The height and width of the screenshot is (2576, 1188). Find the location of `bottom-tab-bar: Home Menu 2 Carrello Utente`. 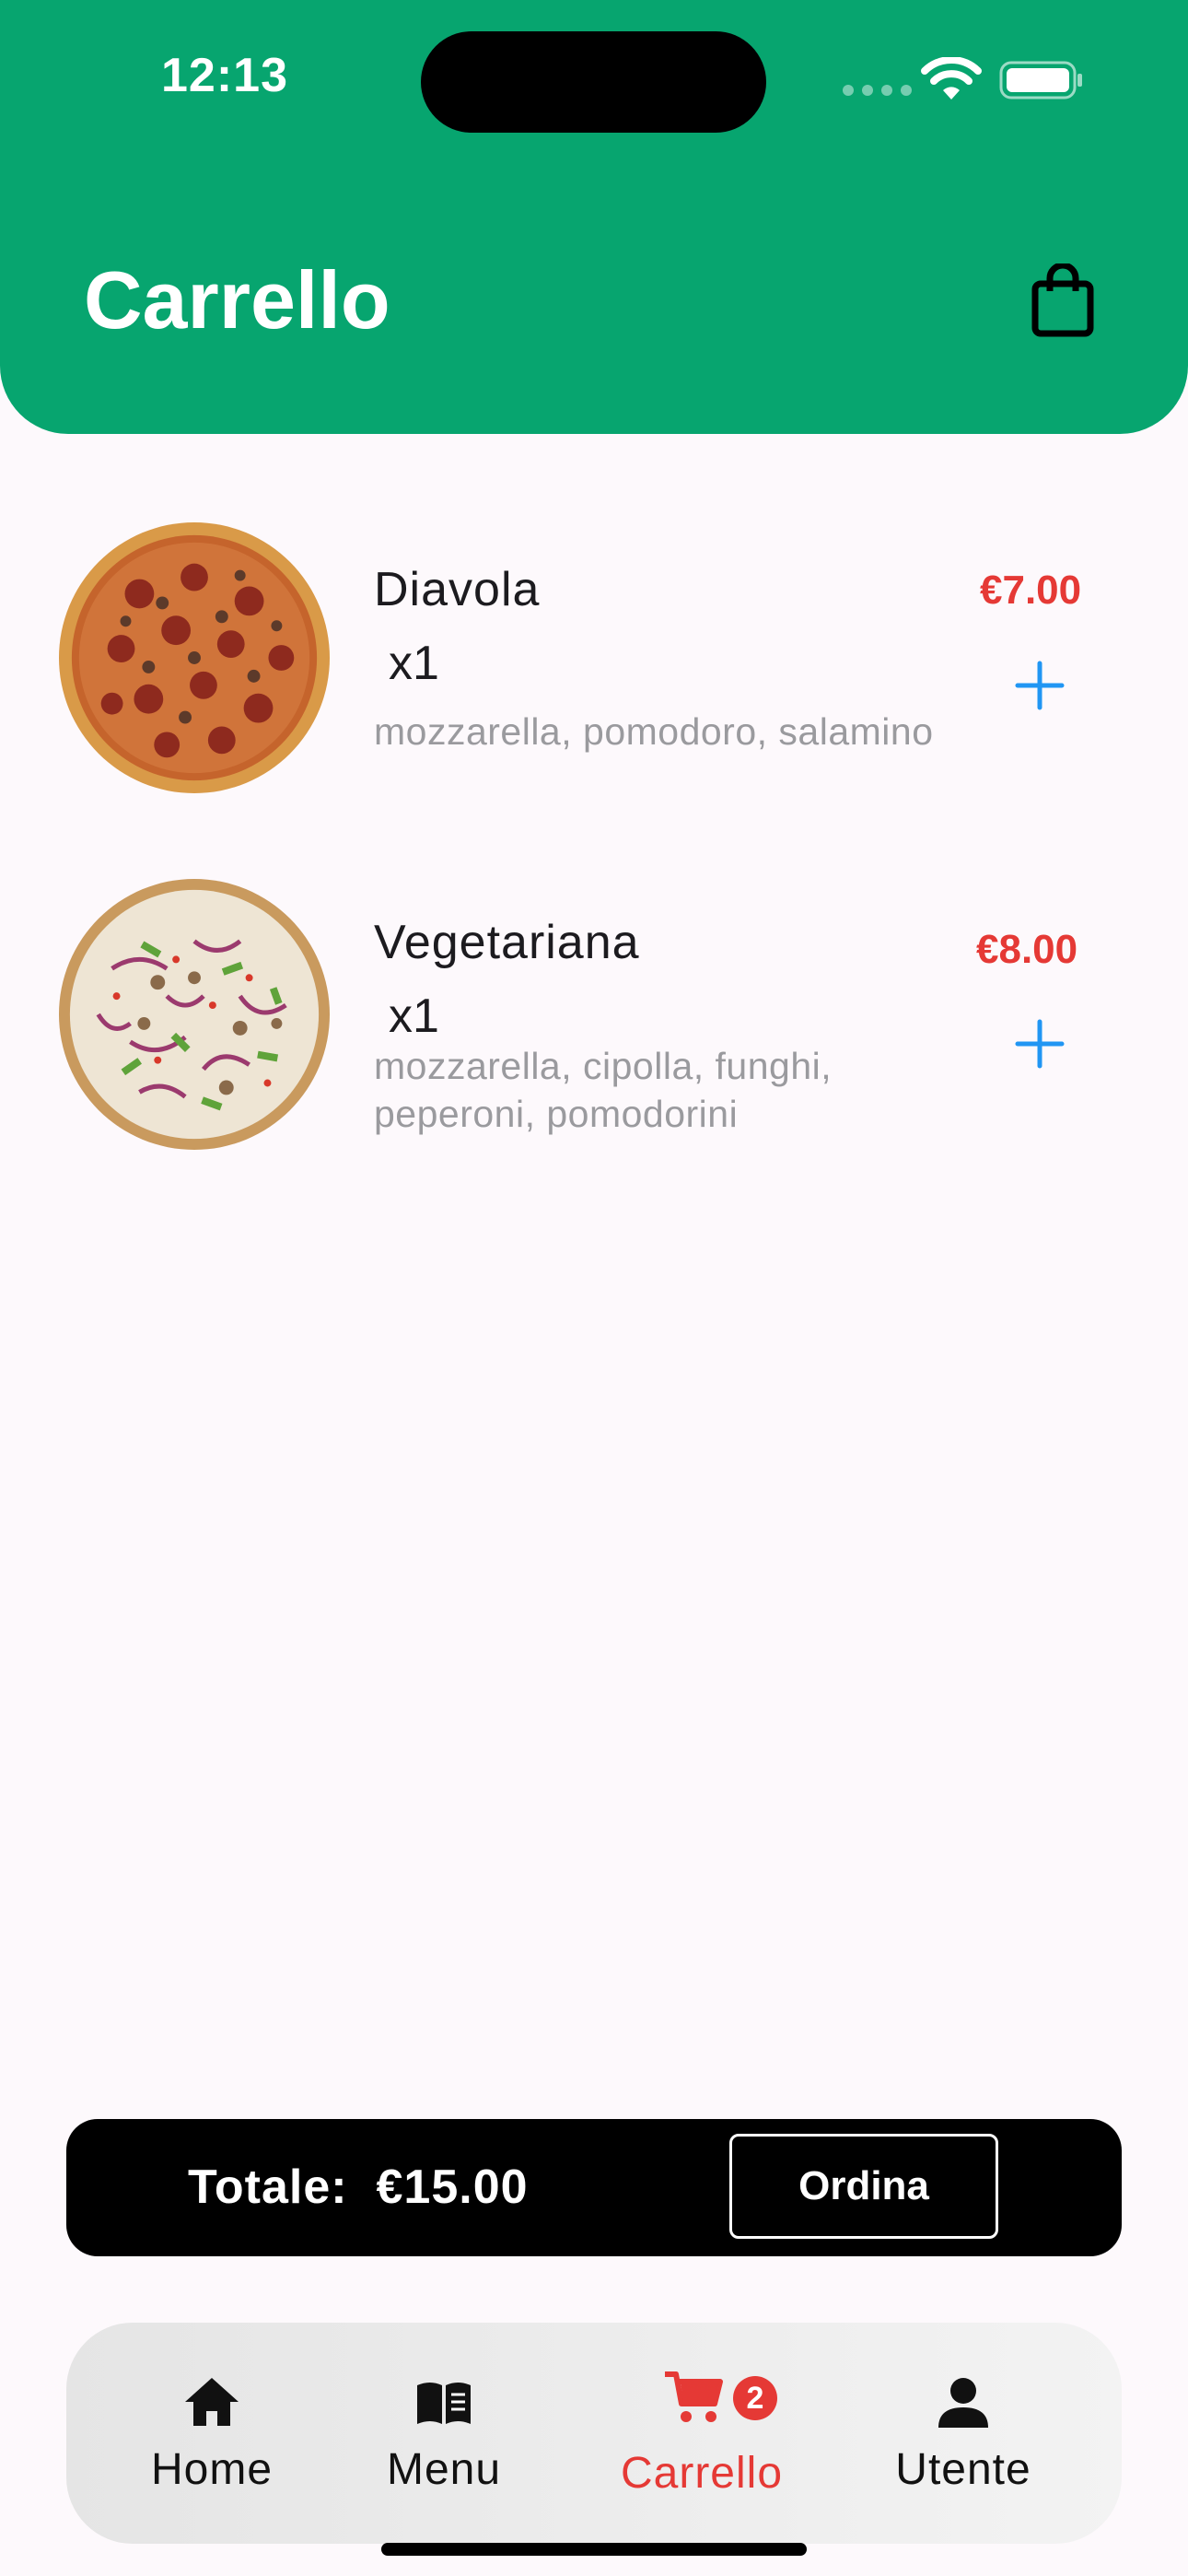

bottom-tab-bar: Home Menu 2 Carrello Utente is located at coordinates (594, 2433).